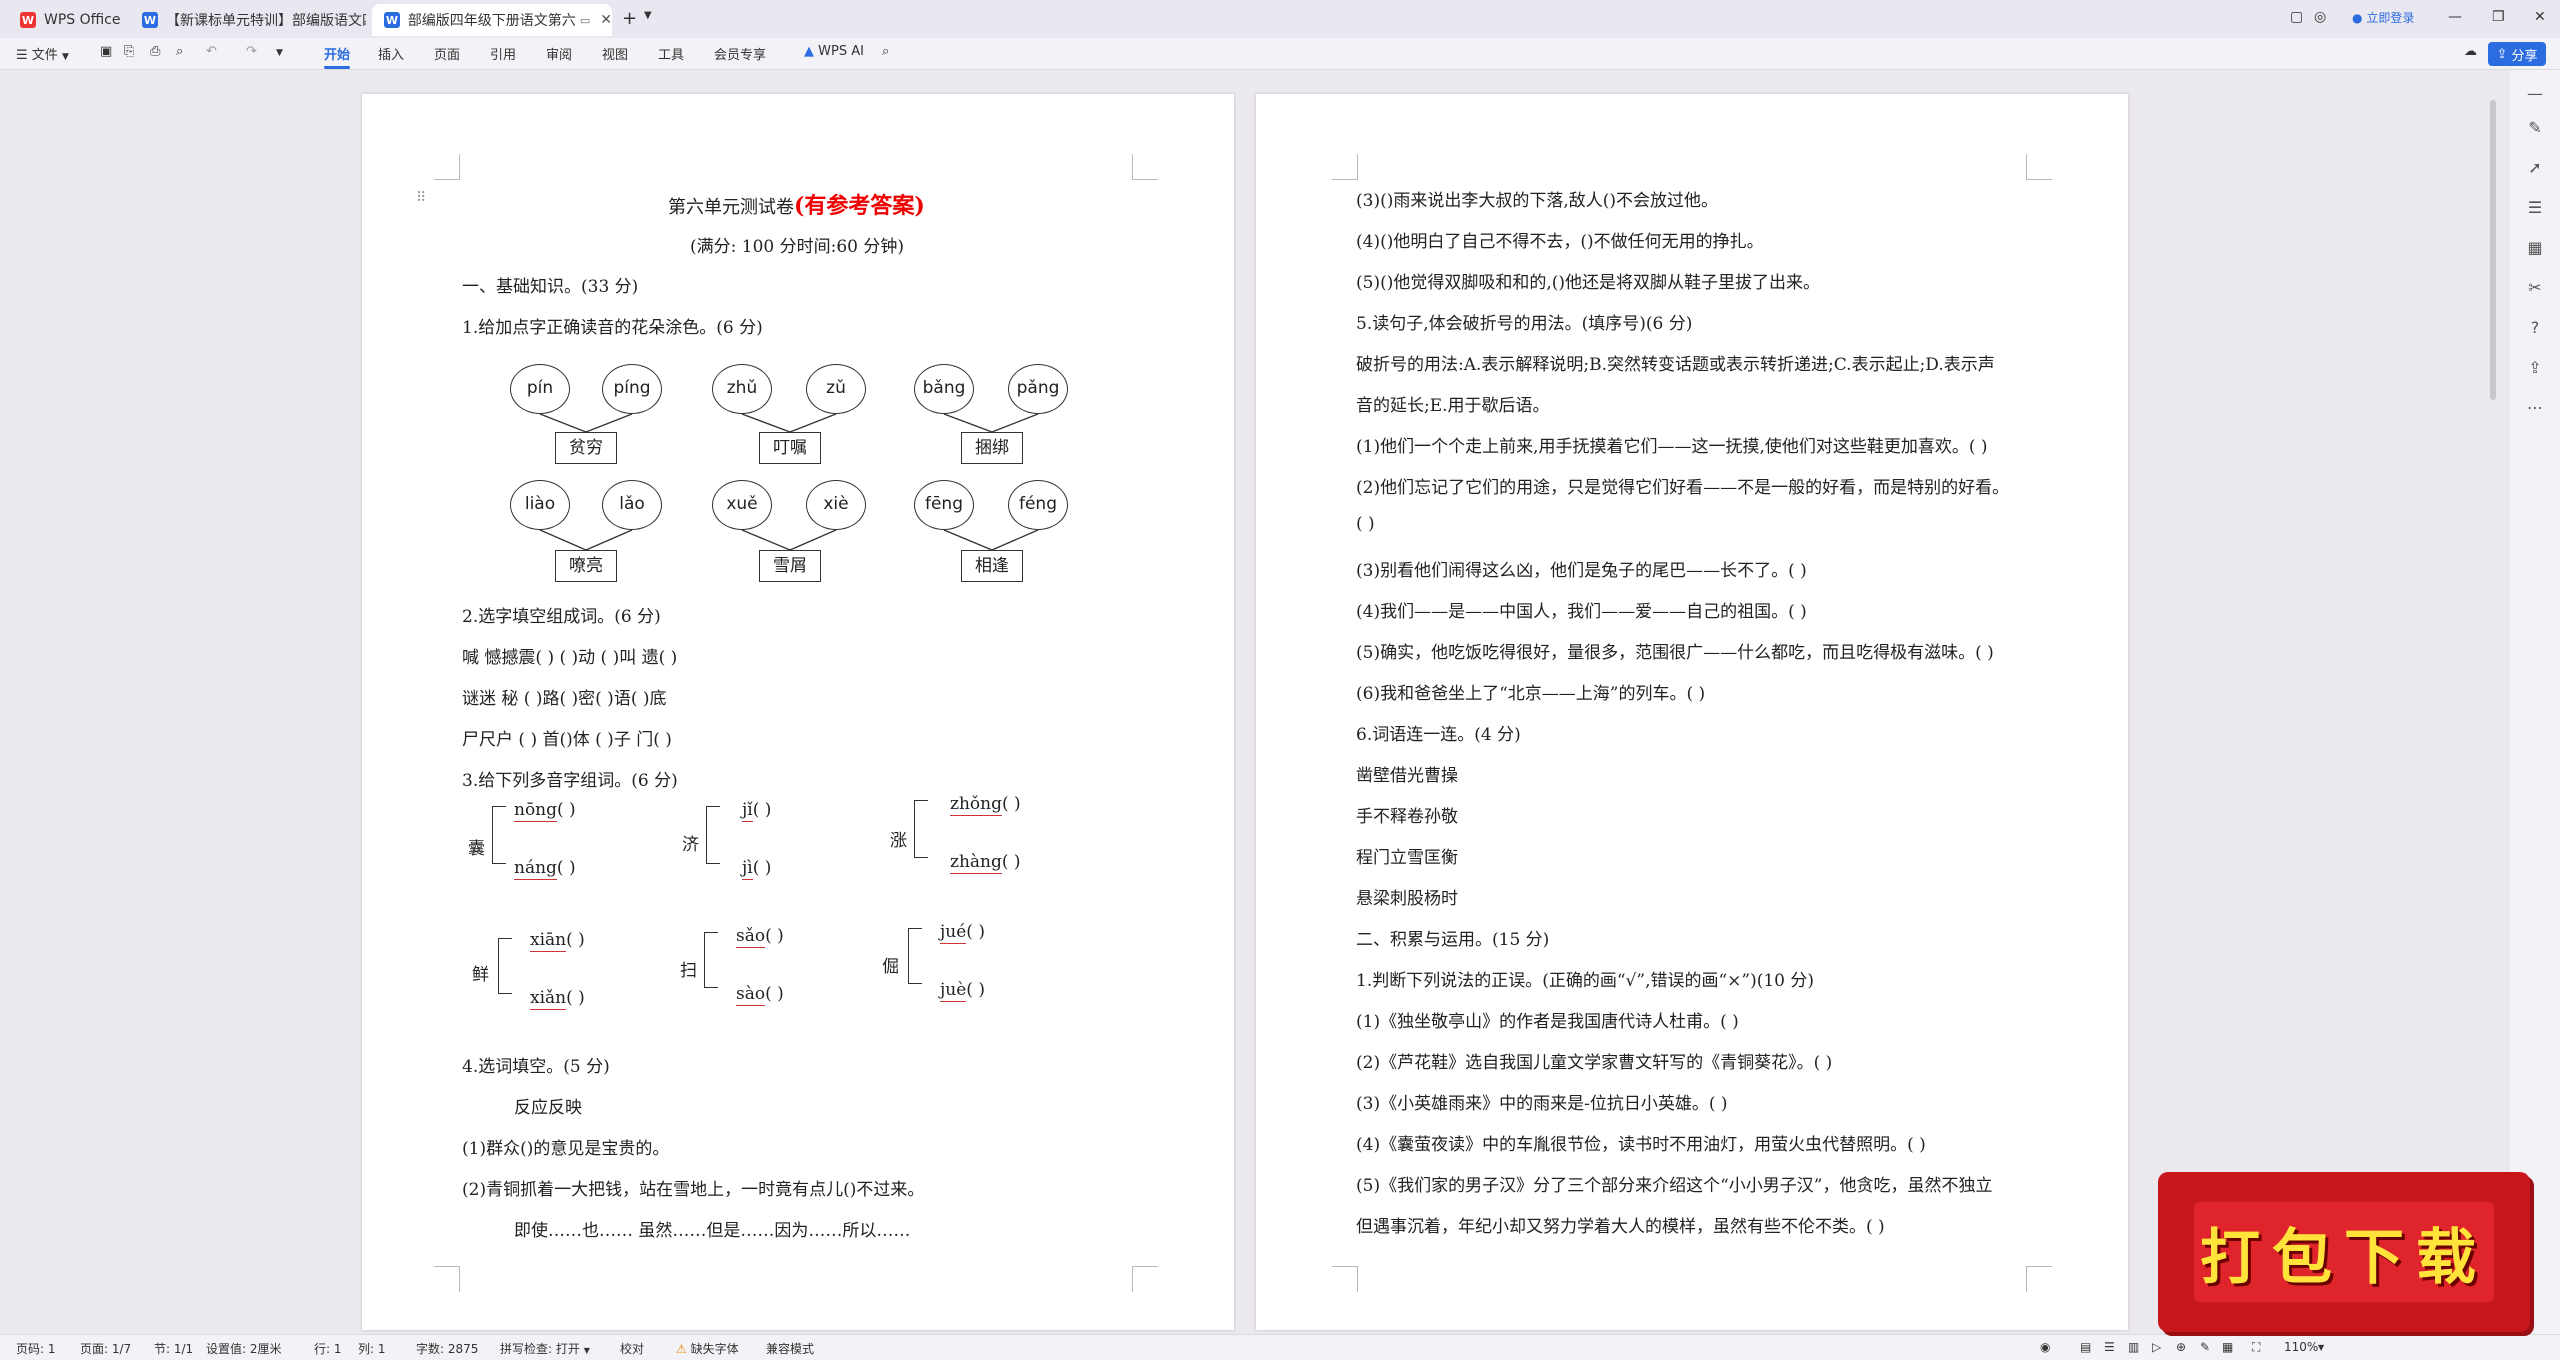 This screenshot has height=1360, width=2560. I want to click on write-icon: ✎, so click(2205, 1347).